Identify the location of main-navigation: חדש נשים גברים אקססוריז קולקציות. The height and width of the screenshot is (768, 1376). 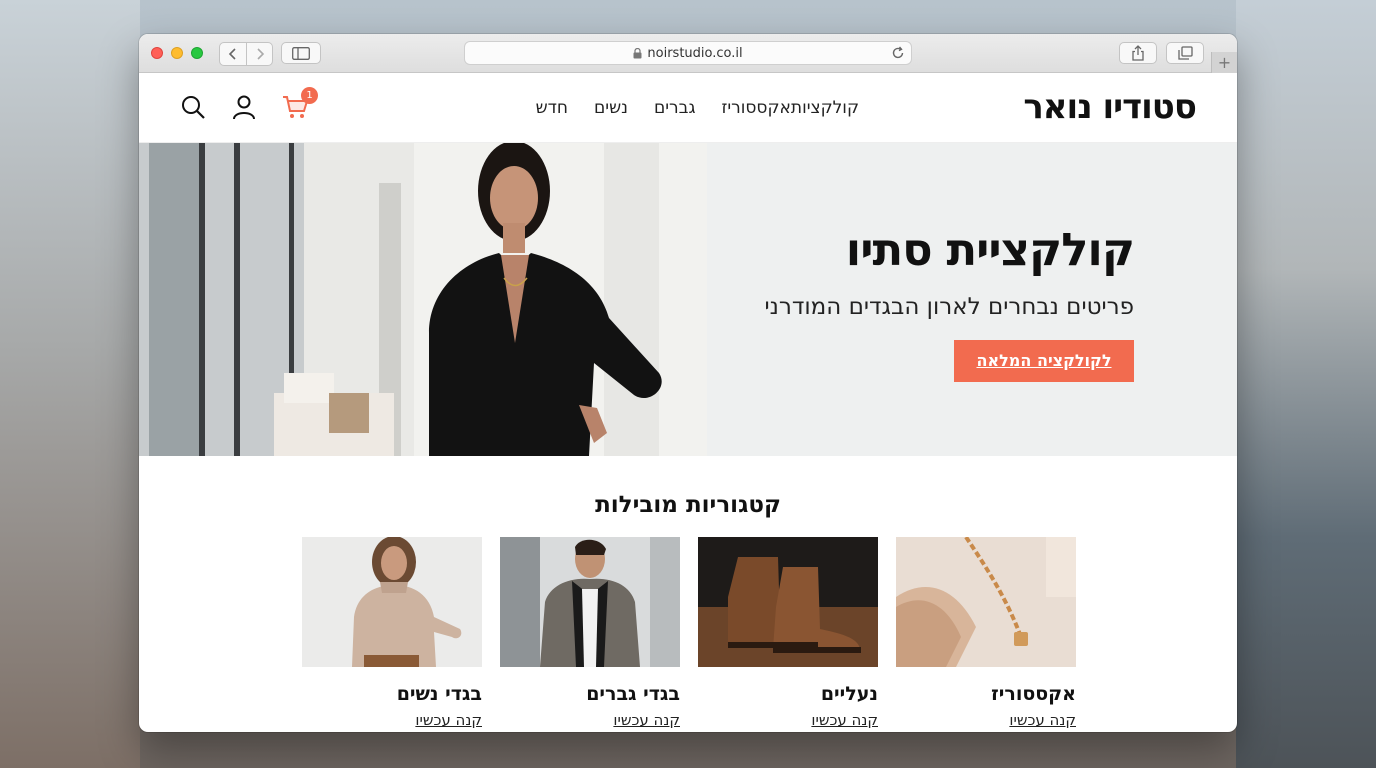
(684, 108).